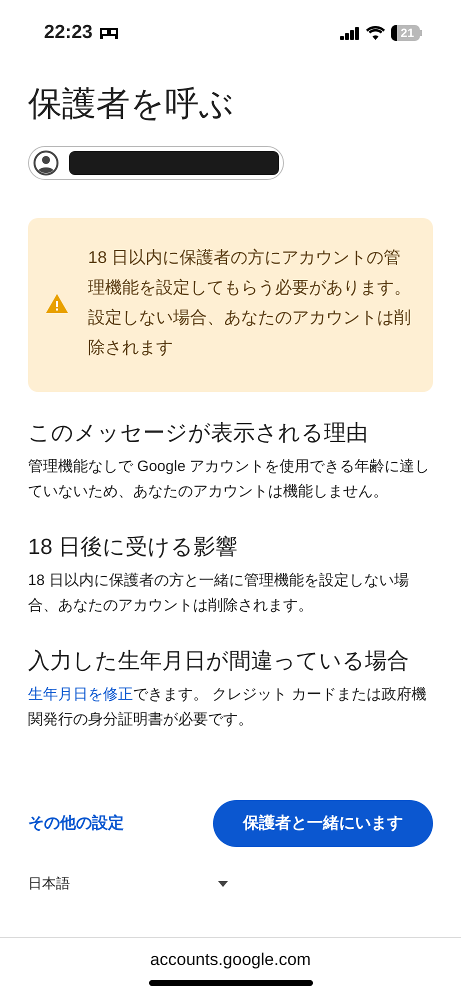 Image resolution: width=461 pixels, height=999 pixels. Describe the element at coordinates (406, 33) in the screenshot. I see `battery-icon: 21` at that location.